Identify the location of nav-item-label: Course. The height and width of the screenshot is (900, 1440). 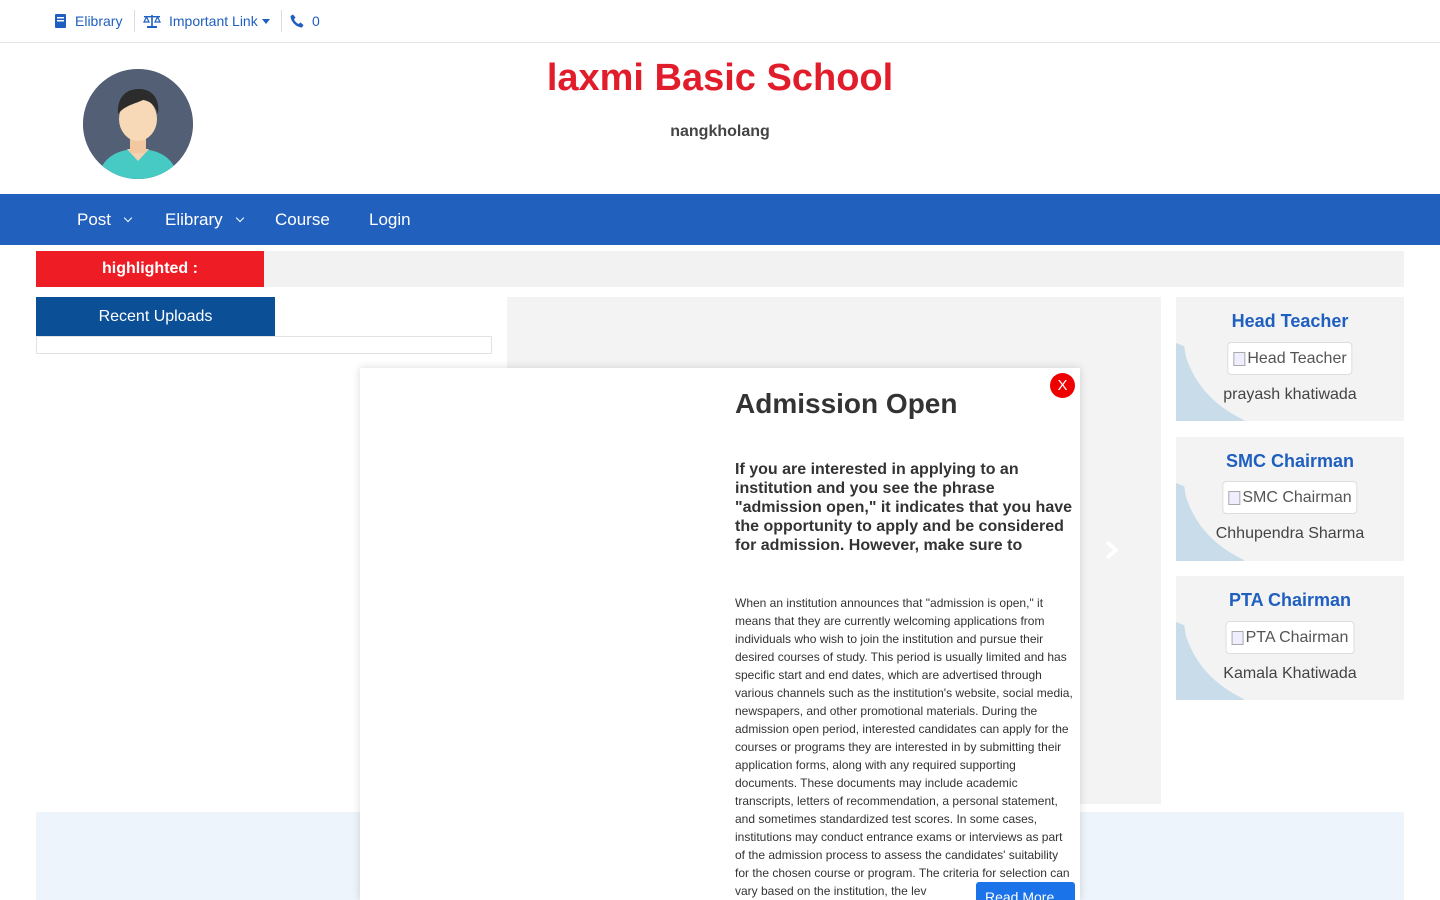
(302, 219).